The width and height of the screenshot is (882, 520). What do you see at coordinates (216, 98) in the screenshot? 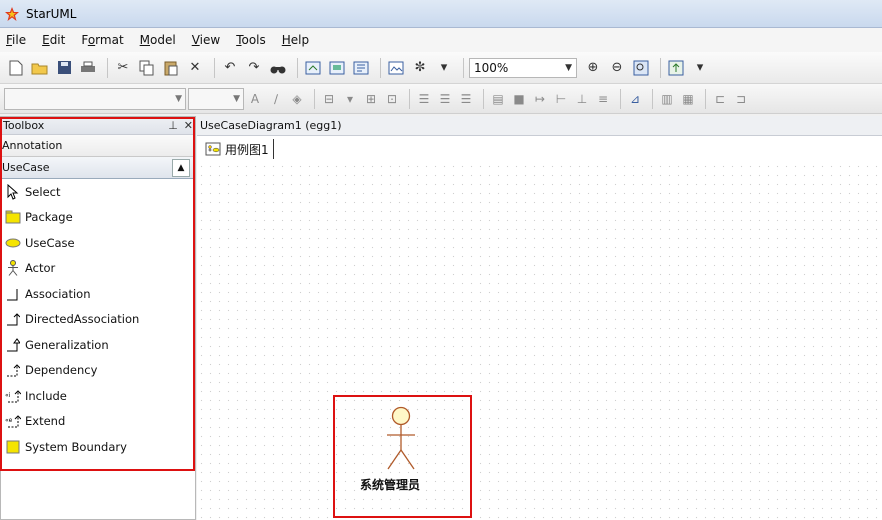
I see `font-size-combo: ▼` at bounding box center [216, 98].